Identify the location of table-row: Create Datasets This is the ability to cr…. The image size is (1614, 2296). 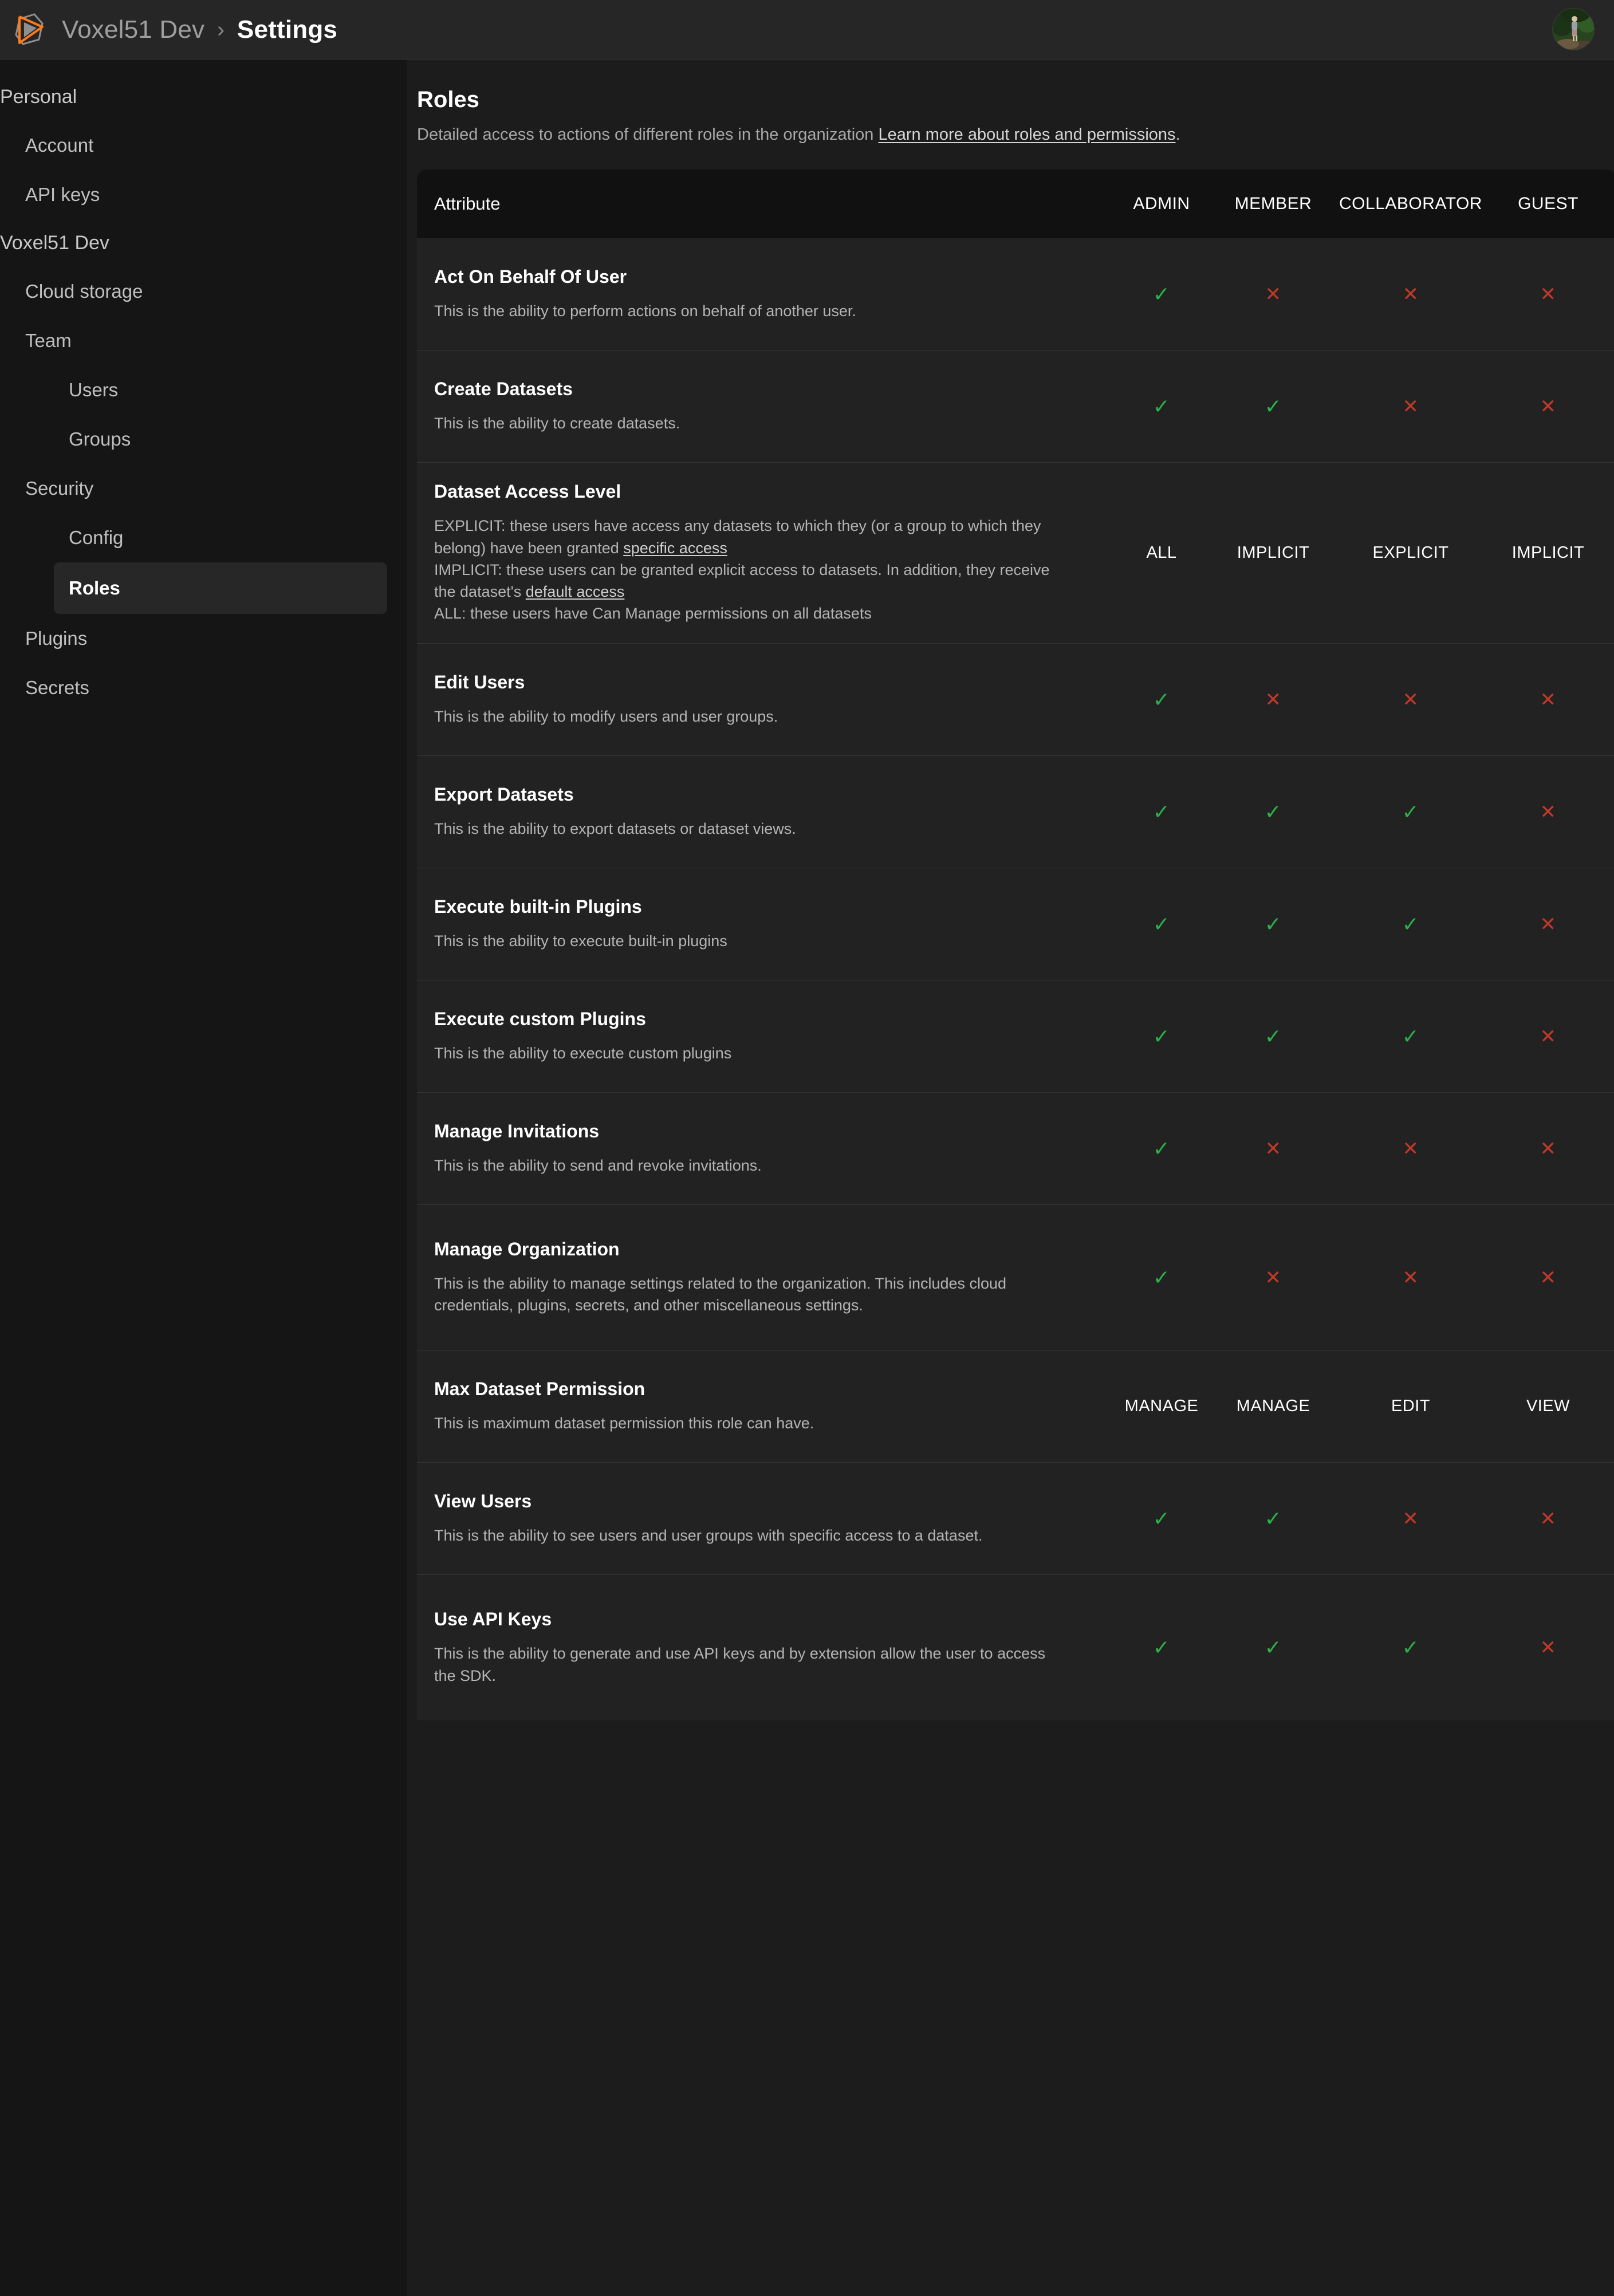
(1015, 406).